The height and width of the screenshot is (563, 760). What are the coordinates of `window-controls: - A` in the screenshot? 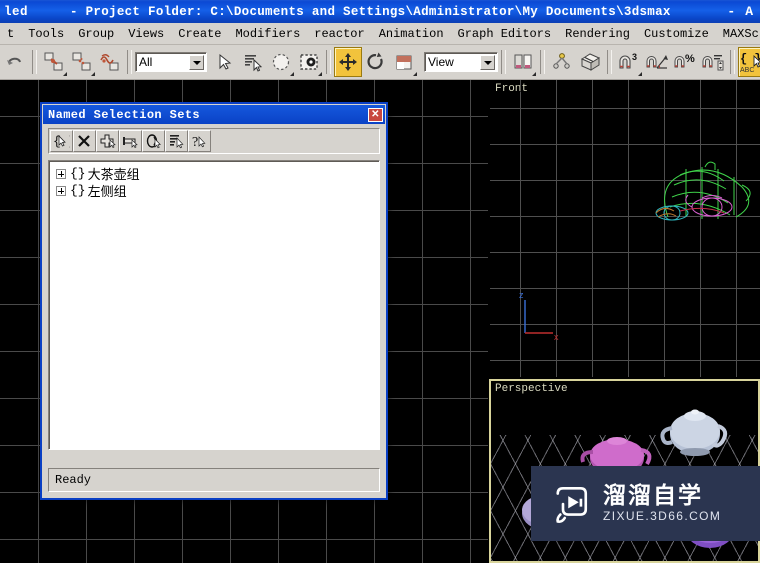 It's located at (740, 11).